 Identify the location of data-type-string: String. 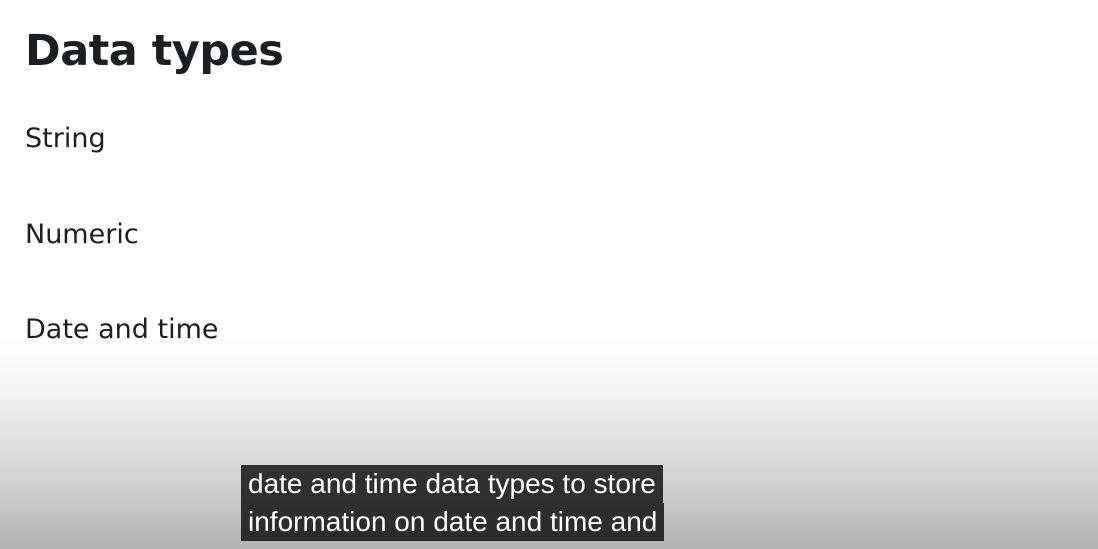
(65, 138).